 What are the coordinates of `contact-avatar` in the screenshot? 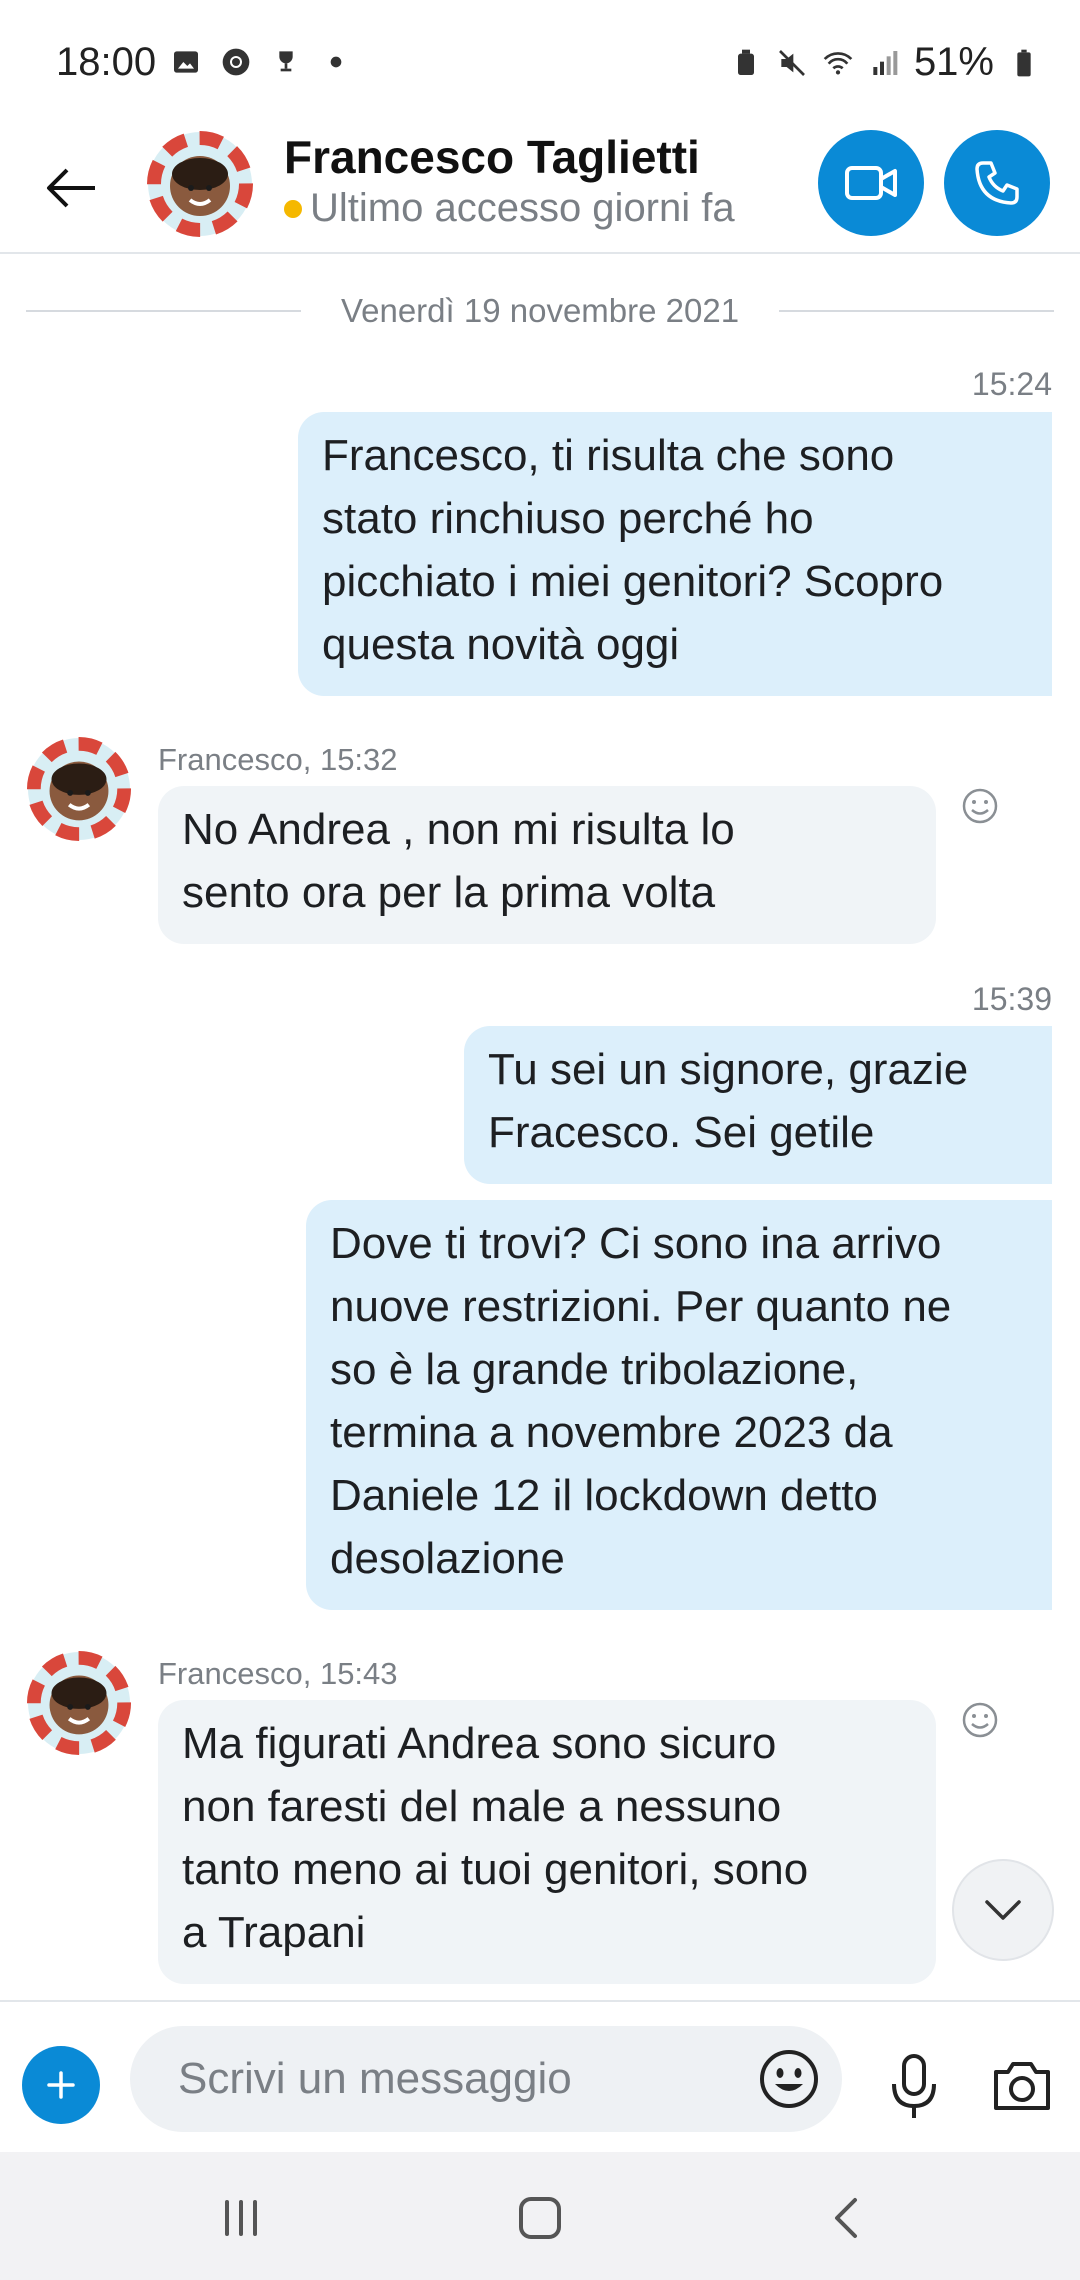 It's located at (200, 184).